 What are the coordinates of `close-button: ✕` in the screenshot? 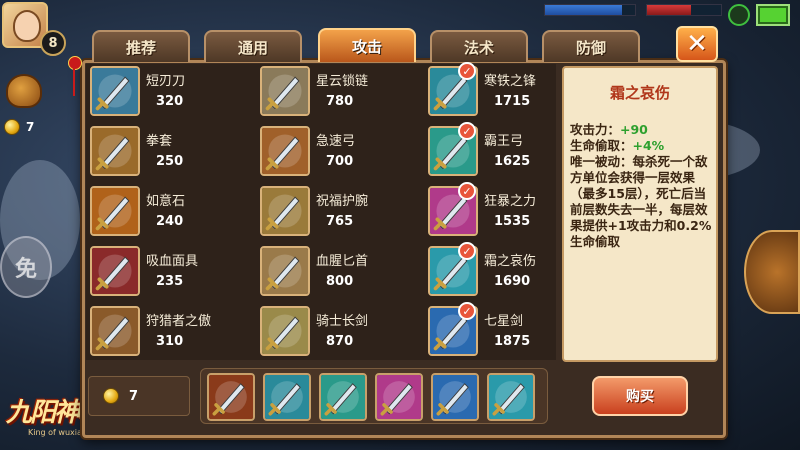 It's located at (697, 44).